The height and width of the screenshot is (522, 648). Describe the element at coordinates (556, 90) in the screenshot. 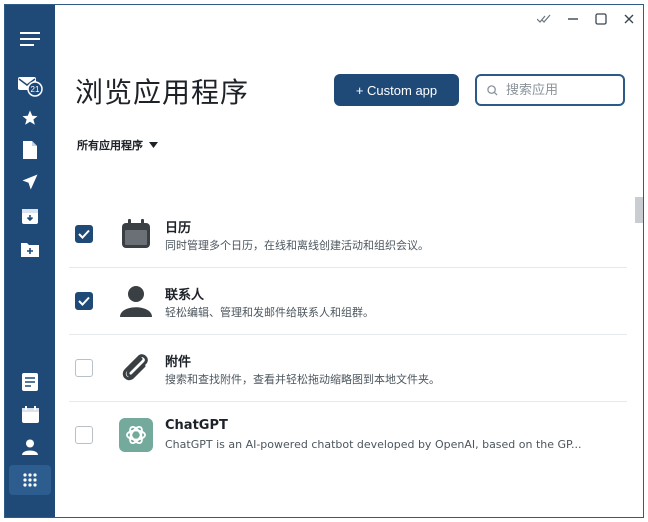

I see `search-input` at that location.